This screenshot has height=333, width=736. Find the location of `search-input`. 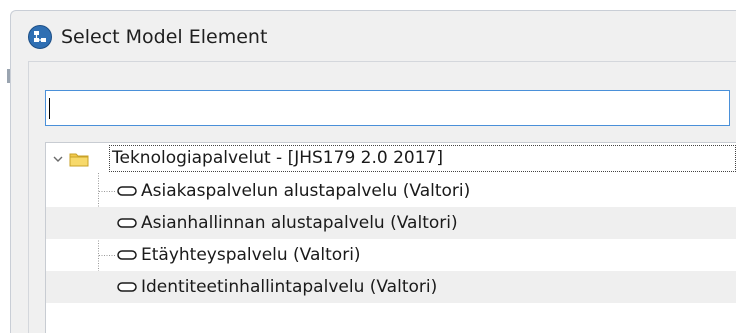

search-input is located at coordinates (387, 108).